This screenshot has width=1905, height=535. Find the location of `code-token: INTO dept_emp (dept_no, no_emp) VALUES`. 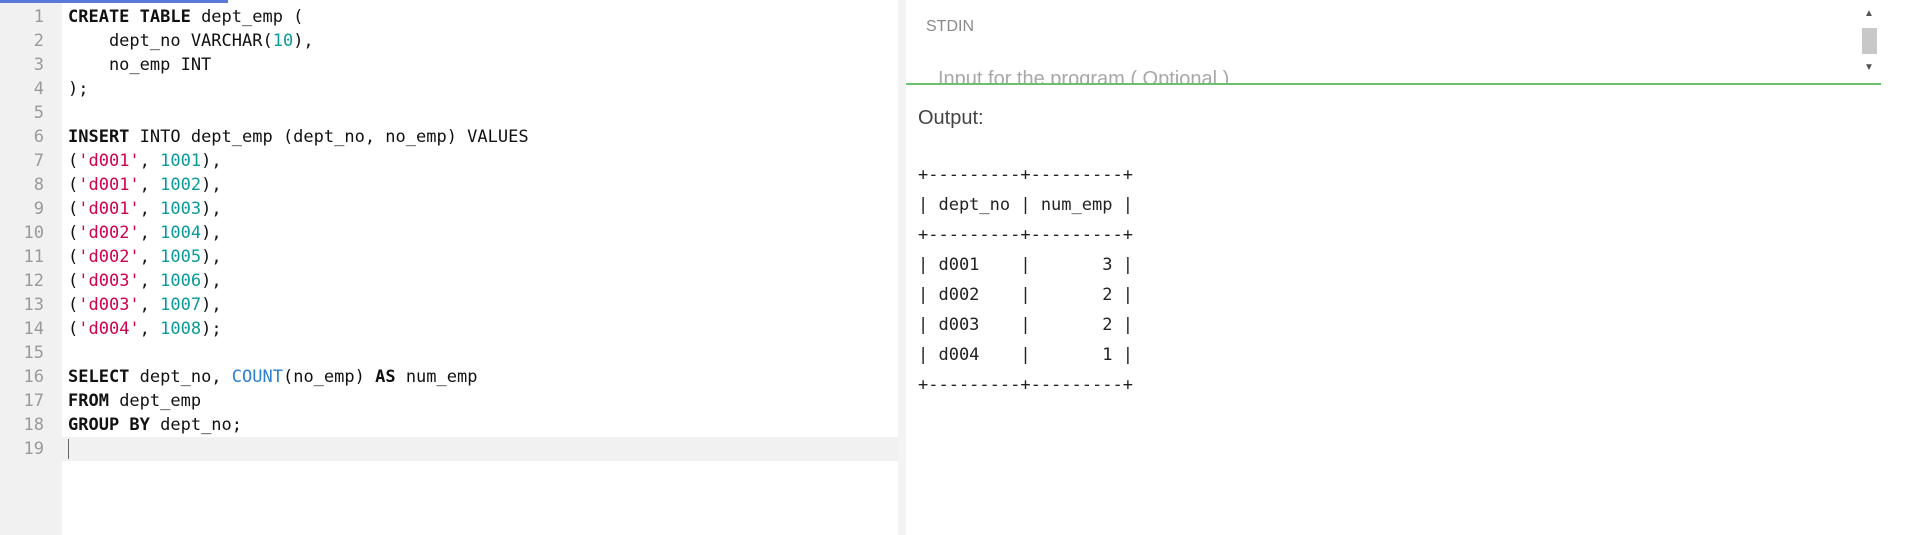

code-token: INTO dept_emp (dept_no, no_emp) VALUES is located at coordinates (329, 137).